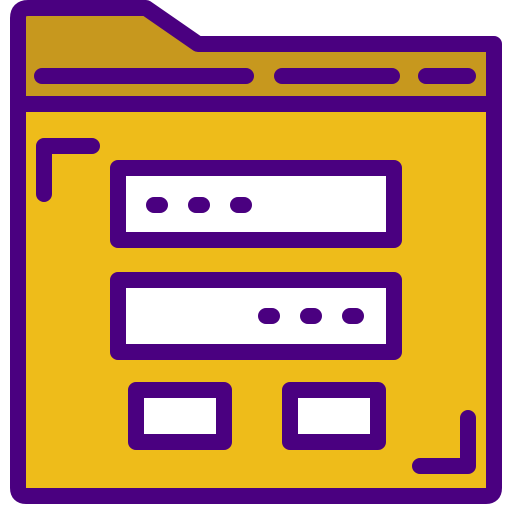  I want to click on right-button, so click(334, 416).